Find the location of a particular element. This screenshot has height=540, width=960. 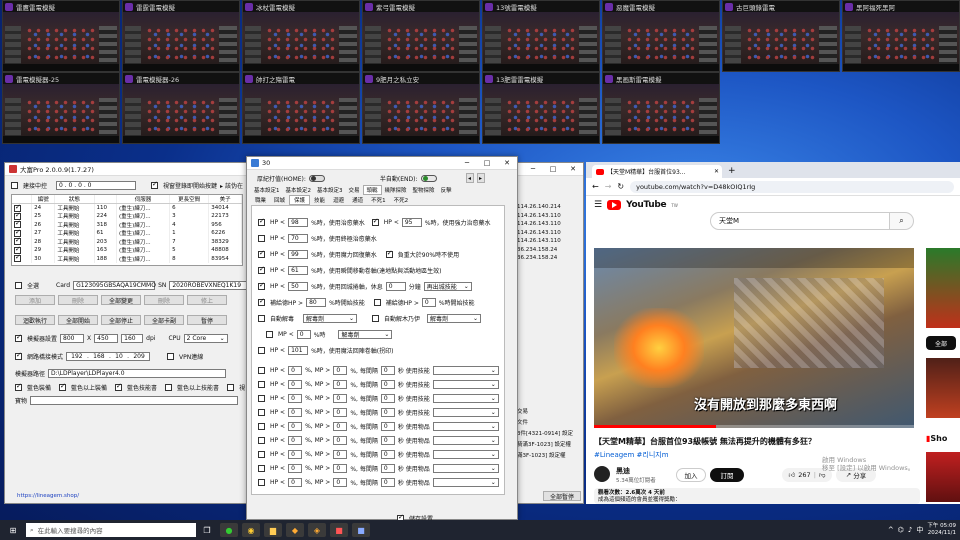

taskbar-search: ⌕ 在此輸入要搜尋的內容 is located at coordinates (111, 530).